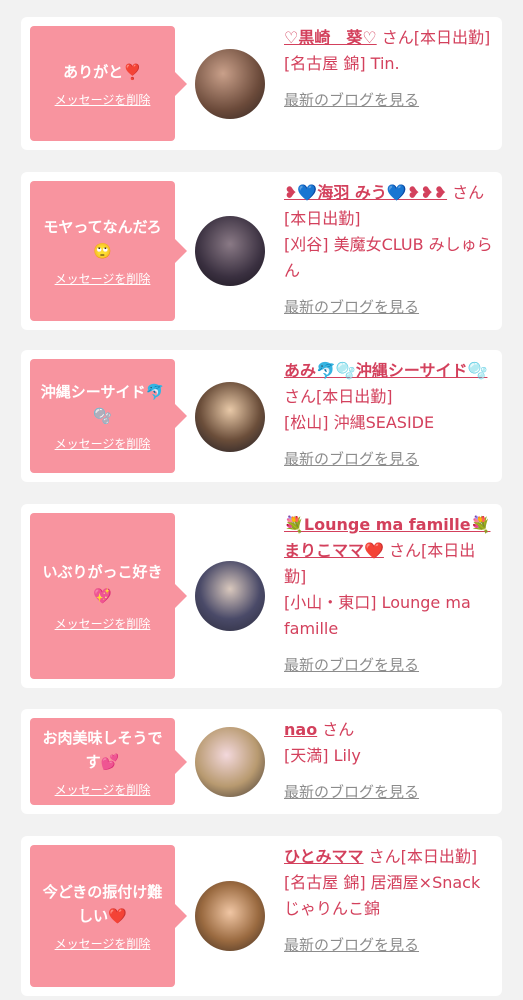 Image resolution: width=523 pixels, height=1000 pixels. What do you see at coordinates (389, 423) in the screenshot?
I see `shop-link: [松山] 沖縄SEASIDE` at bounding box center [389, 423].